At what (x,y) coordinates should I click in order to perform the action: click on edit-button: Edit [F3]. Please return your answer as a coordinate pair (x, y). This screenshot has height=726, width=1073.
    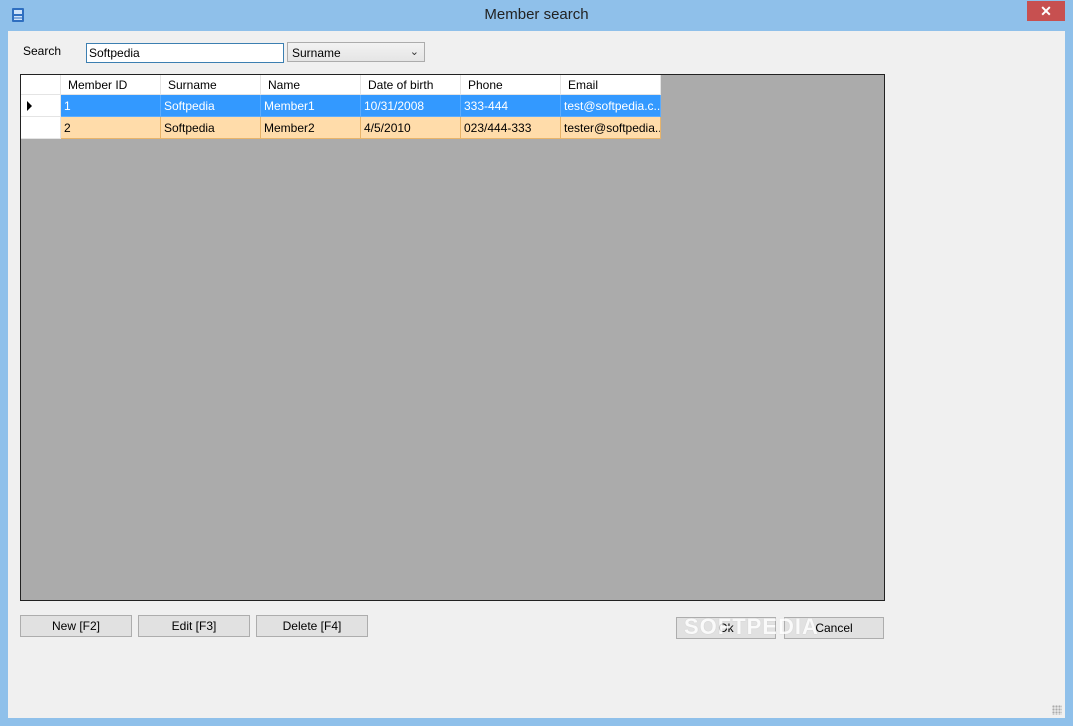
    Looking at the image, I should click on (194, 626).